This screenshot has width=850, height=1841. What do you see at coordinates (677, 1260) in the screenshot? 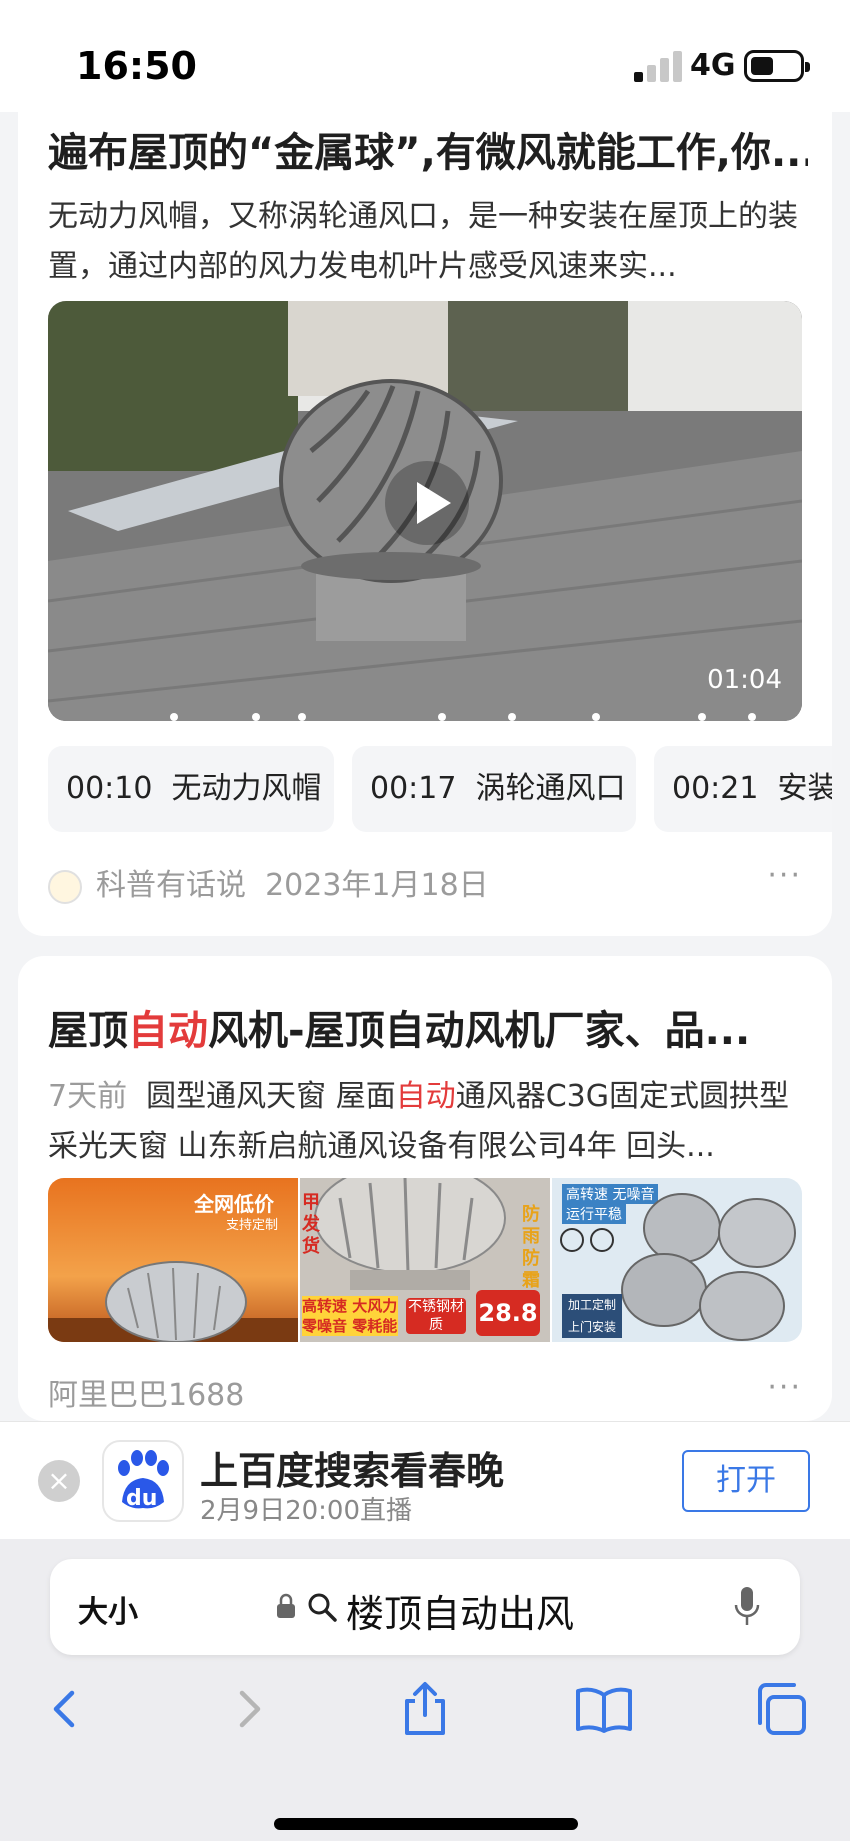
I see `product-image-3: 高转速 无噪音 运行平稳 加工定制 上门安装` at bounding box center [677, 1260].